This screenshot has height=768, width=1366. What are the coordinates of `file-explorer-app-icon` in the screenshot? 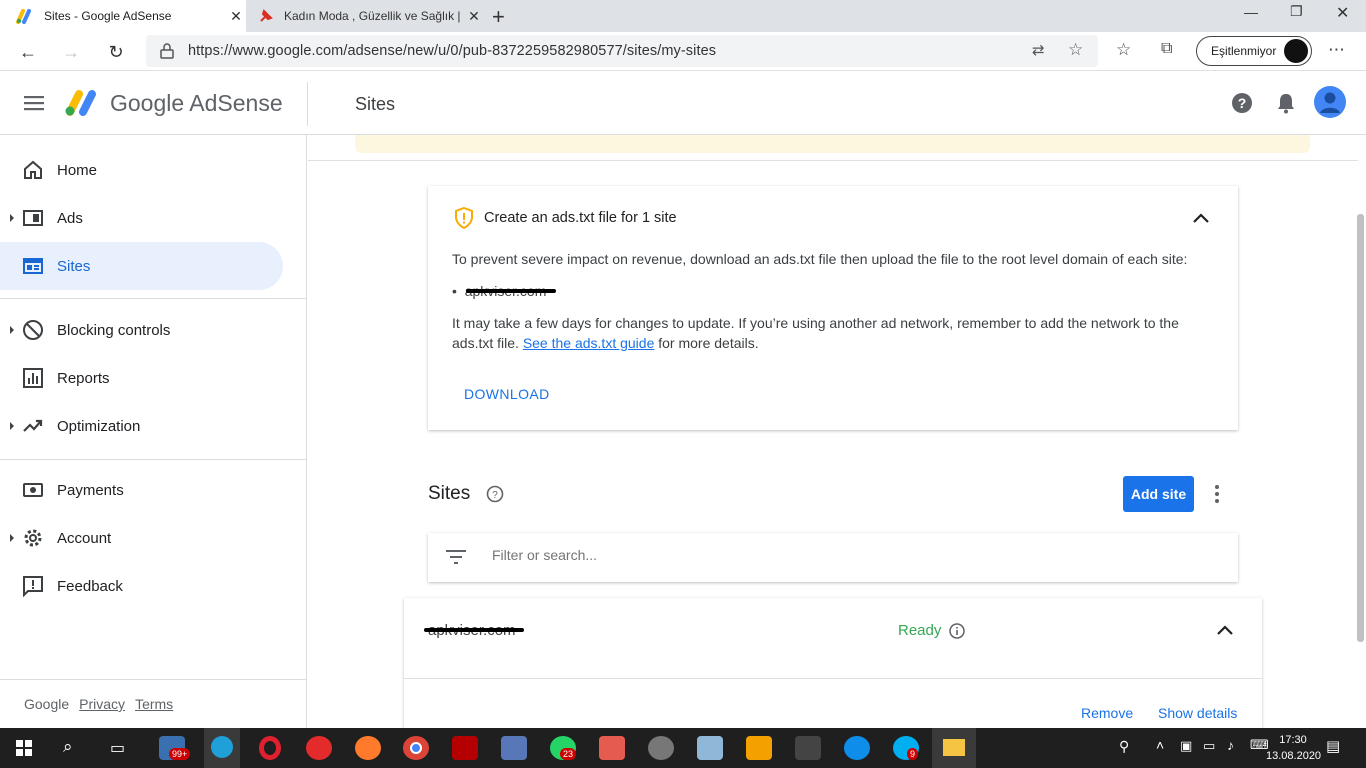 It's located at (954, 748).